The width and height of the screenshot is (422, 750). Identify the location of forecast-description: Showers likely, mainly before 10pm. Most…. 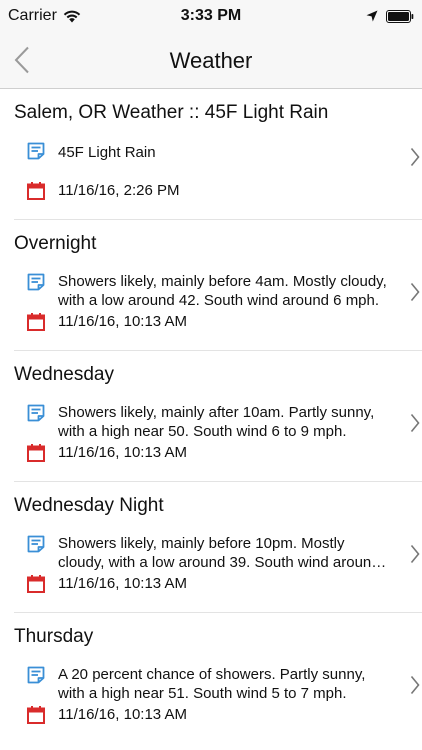
(225, 553).